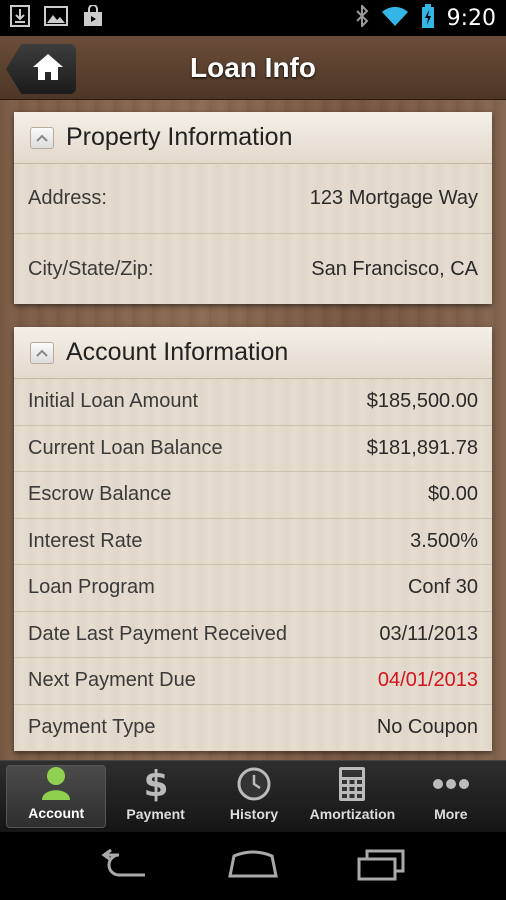  Describe the element at coordinates (100, 494) in the screenshot. I see `row-label: Escrow Balance` at that location.